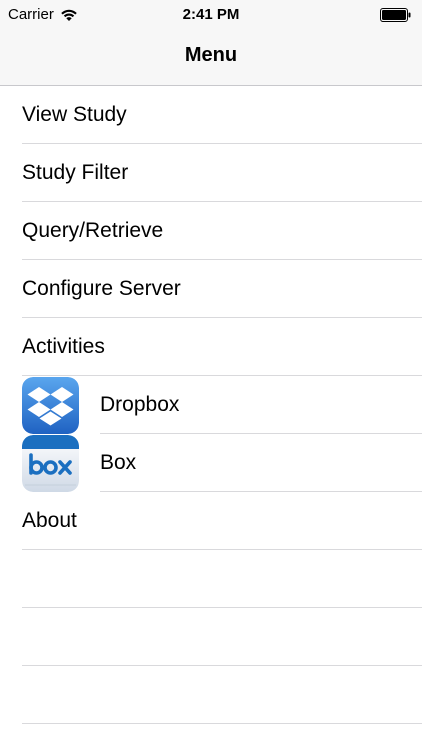 This screenshot has height=750, width=422. Describe the element at coordinates (211, 463) in the screenshot. I see `menu-item-box: Box` at that location.